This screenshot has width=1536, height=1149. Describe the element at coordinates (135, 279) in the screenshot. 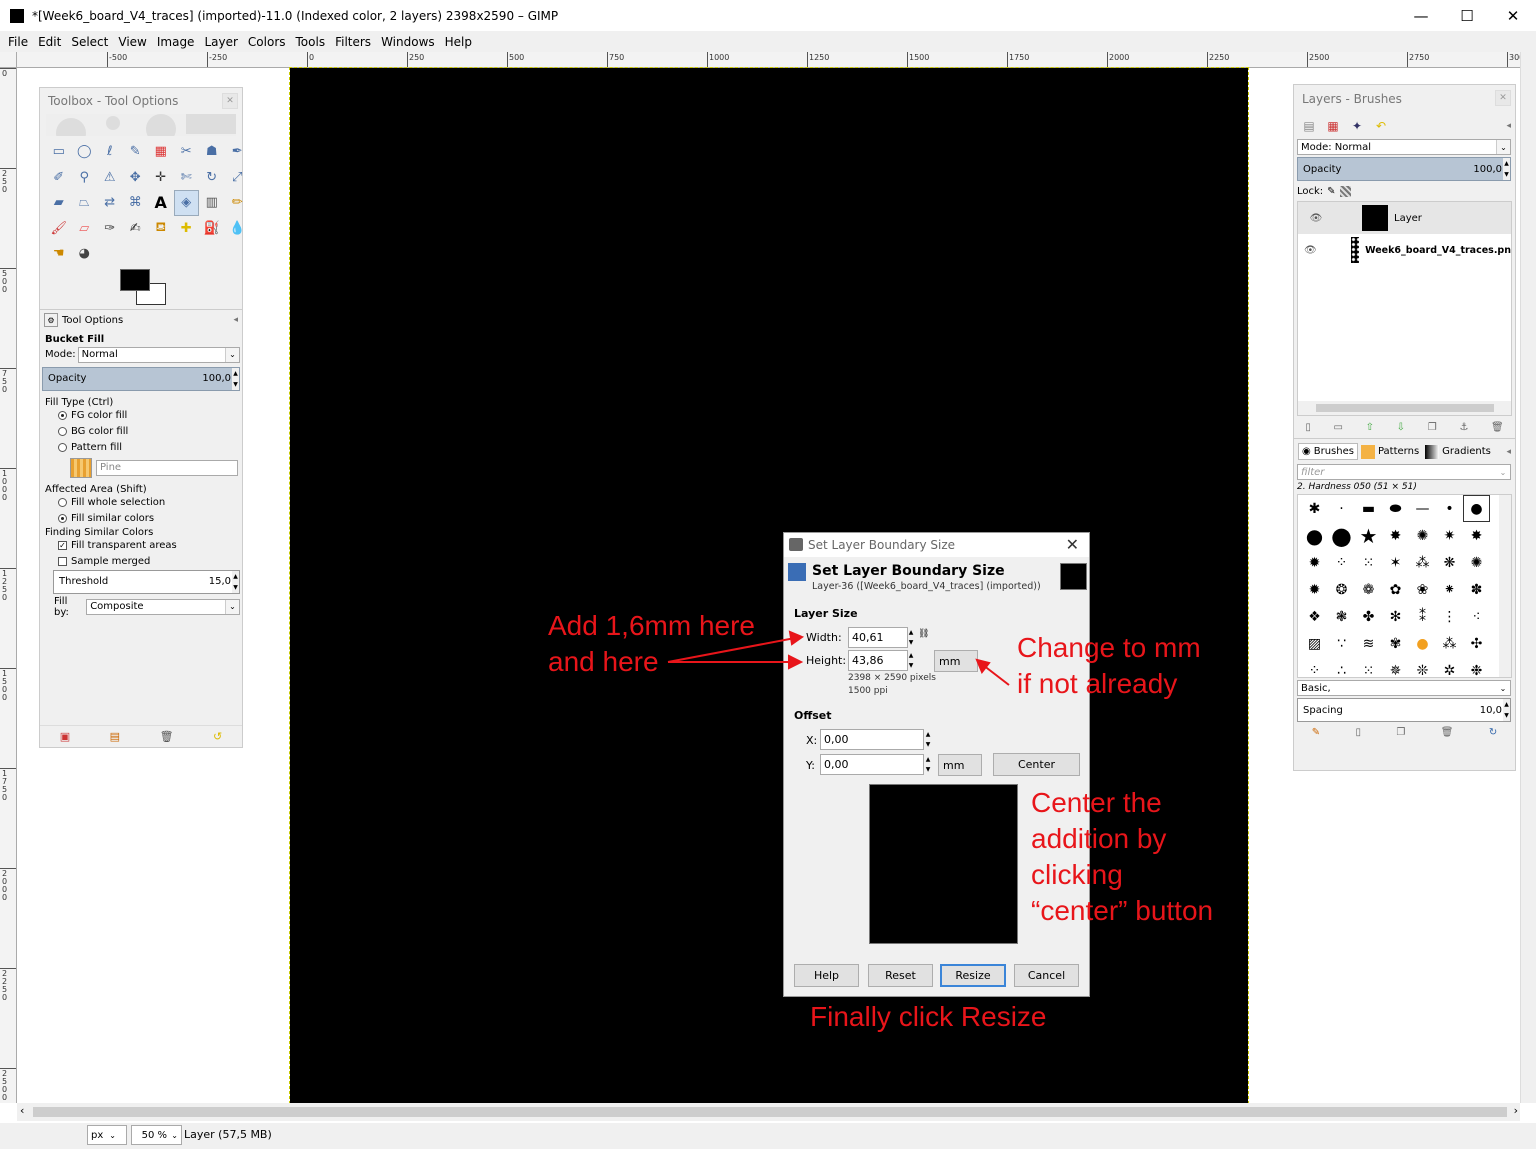

I see `foreground-color-swatch` at that location.